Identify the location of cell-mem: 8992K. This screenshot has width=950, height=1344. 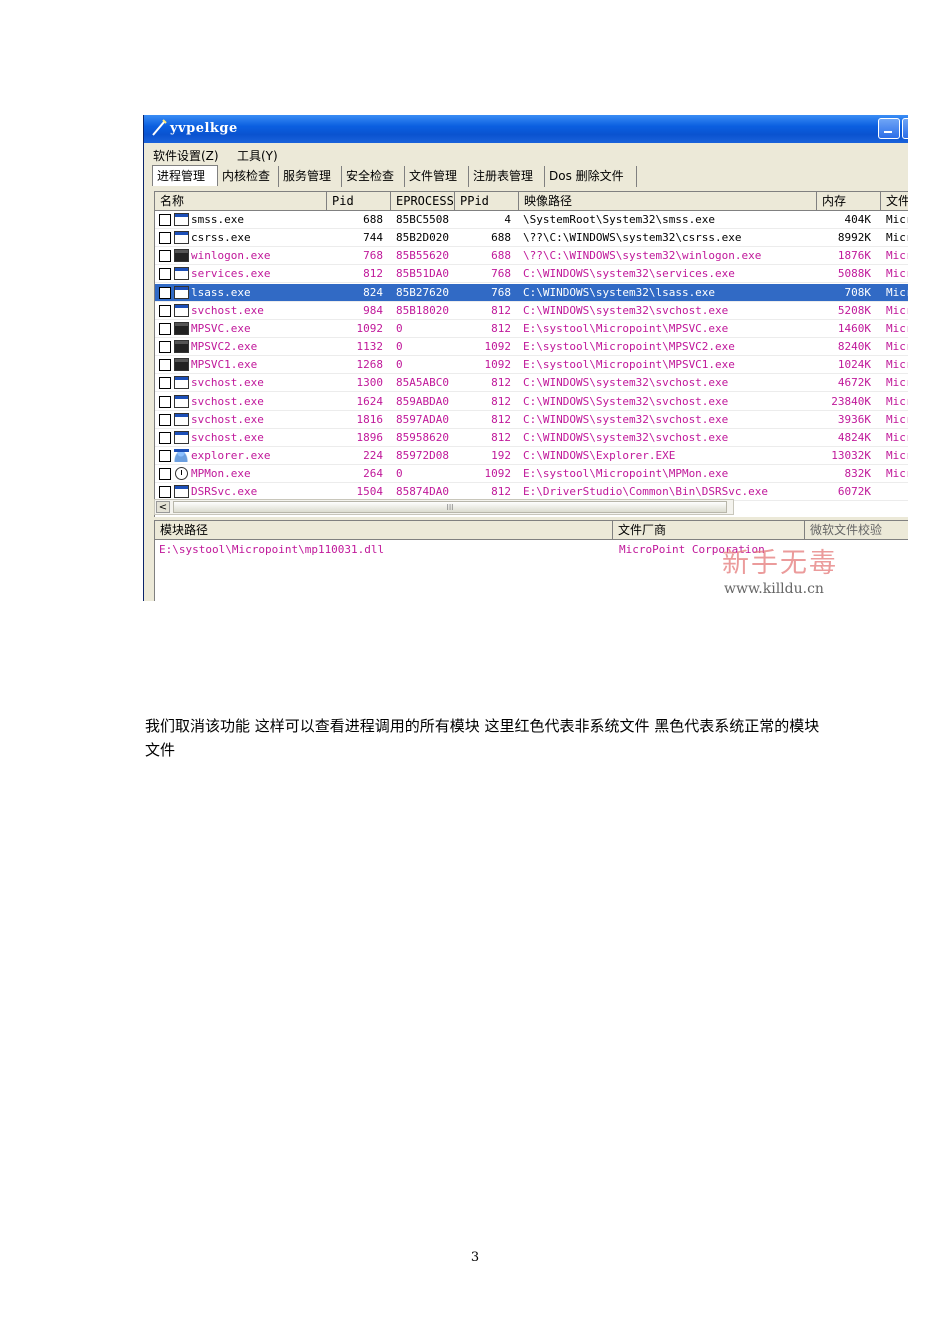
(854, 238).